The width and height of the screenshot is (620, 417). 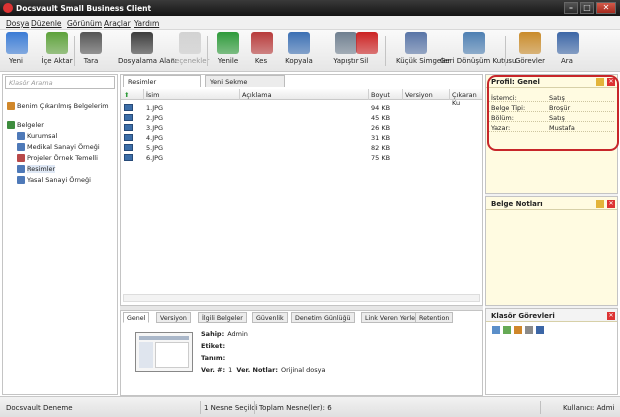 I want to click on filter-task-icon, so click(x=529, y=330).